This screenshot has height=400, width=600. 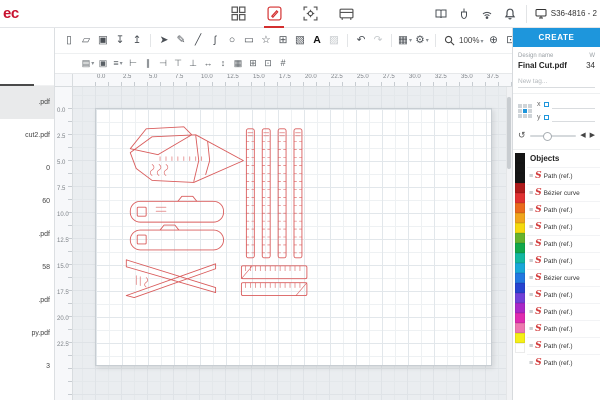 I want to click on polygon-tool-icon: ☆, so click(x=266, y=41).